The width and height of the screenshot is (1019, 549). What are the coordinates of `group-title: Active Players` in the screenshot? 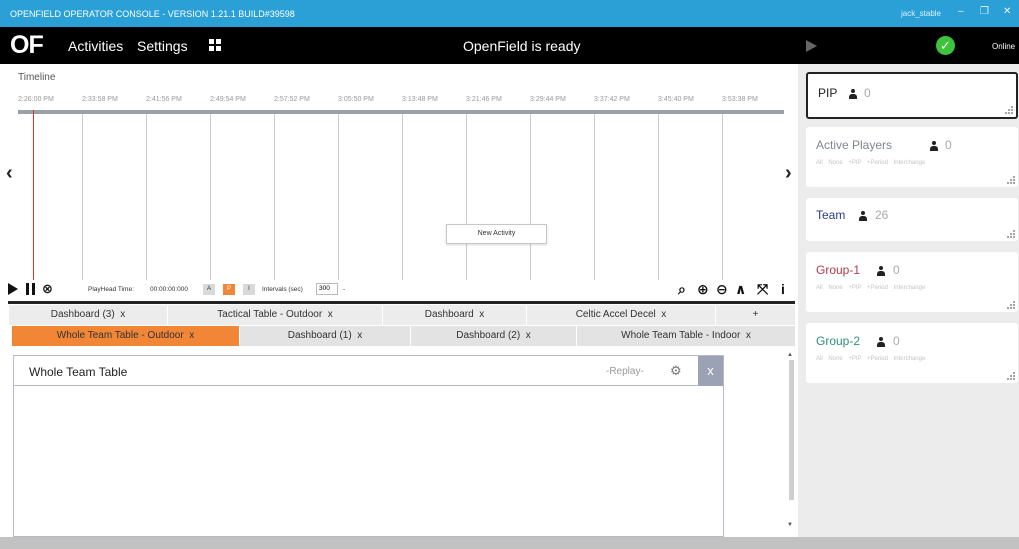 It's located at (854, 145).